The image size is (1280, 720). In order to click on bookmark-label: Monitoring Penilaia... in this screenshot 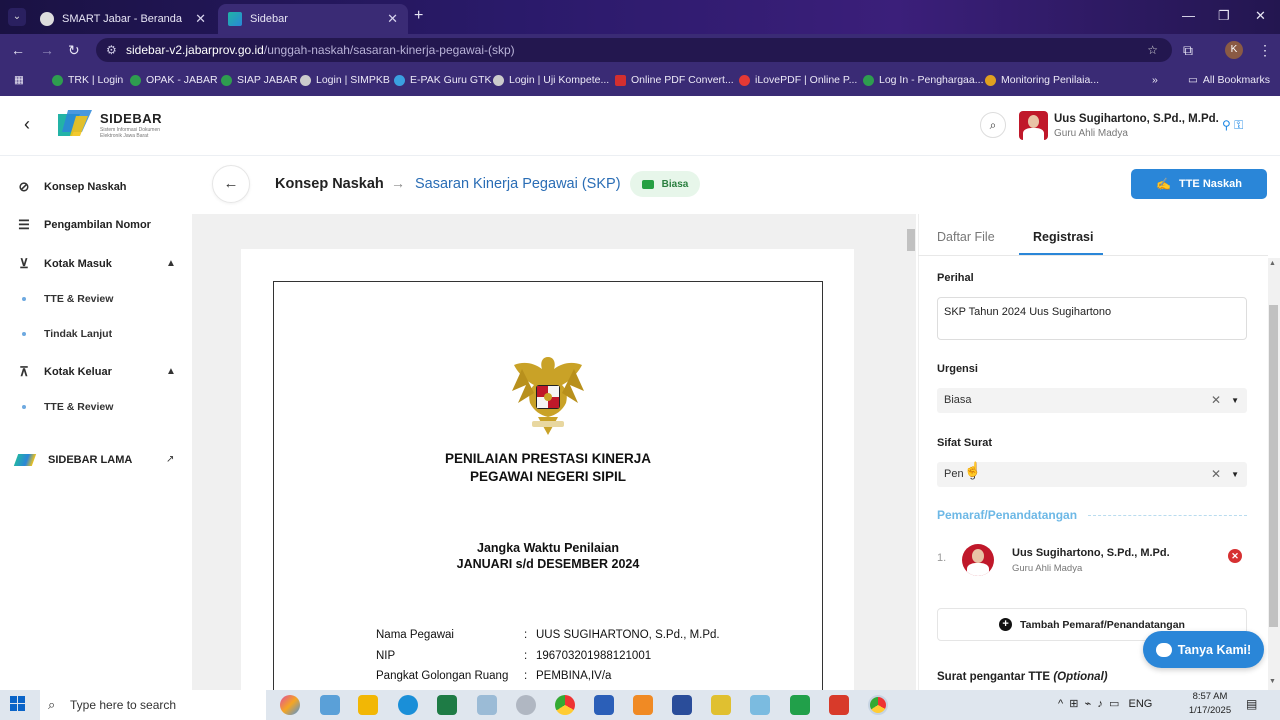, I will do `click(1050, 80)`.